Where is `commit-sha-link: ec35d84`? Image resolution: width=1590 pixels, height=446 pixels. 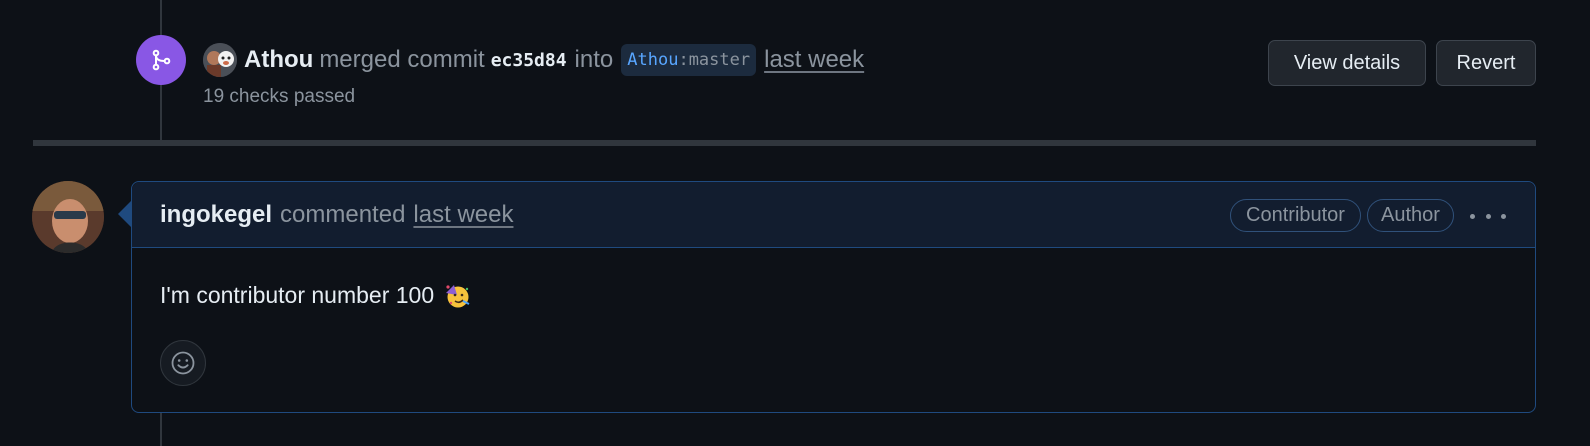
commit-sha-link: ec35d84 is located at coordinates (529, 60).